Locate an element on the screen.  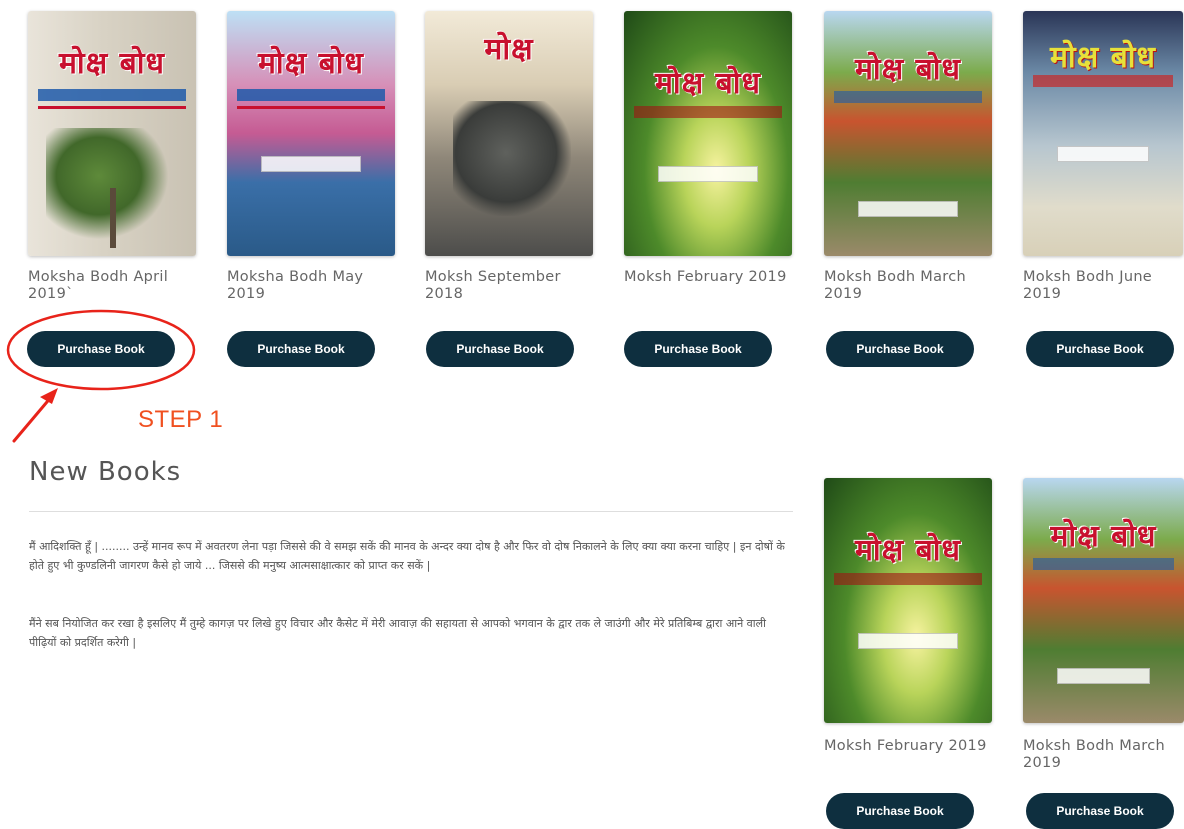
step-label: STEP 1 is located at coordinates (181, 419).